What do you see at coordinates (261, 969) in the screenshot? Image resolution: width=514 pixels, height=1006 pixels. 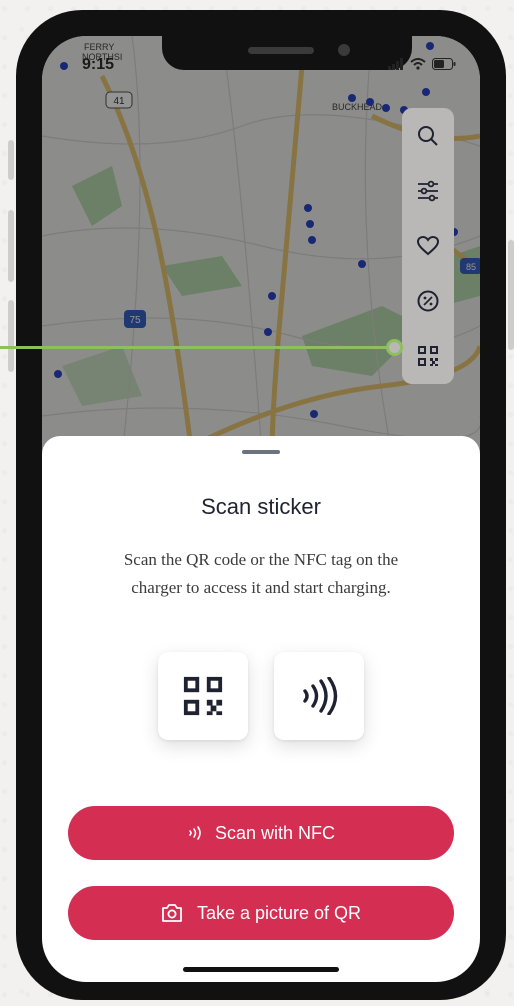 I see `home-indicator` at bounding box center [261, 969].